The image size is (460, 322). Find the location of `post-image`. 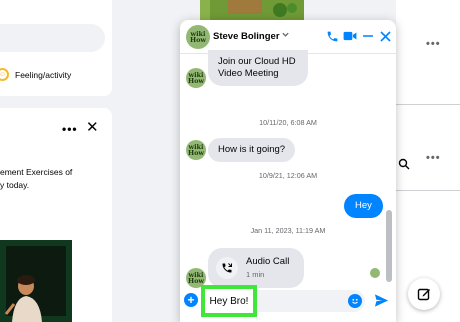

post-image is located at coordinates (36, 281).